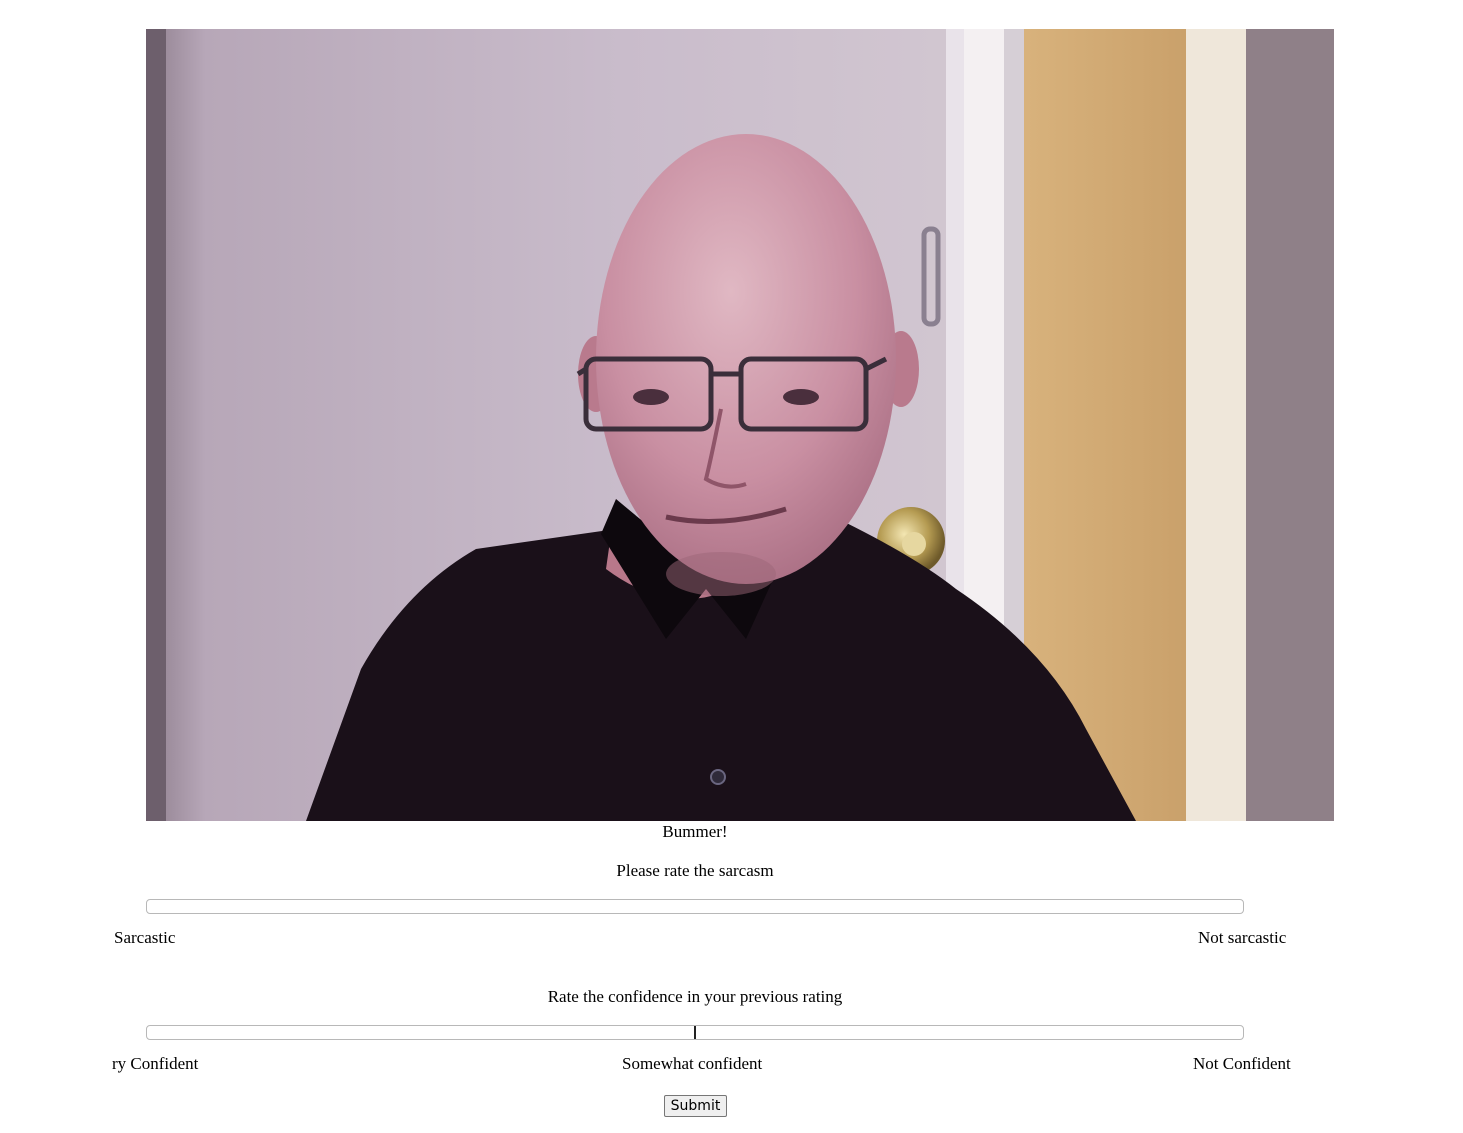  What do you see at coordinates (695, 906) in the screenshot?
I see `sarcasm-slider` at bounding box center [695, 906].